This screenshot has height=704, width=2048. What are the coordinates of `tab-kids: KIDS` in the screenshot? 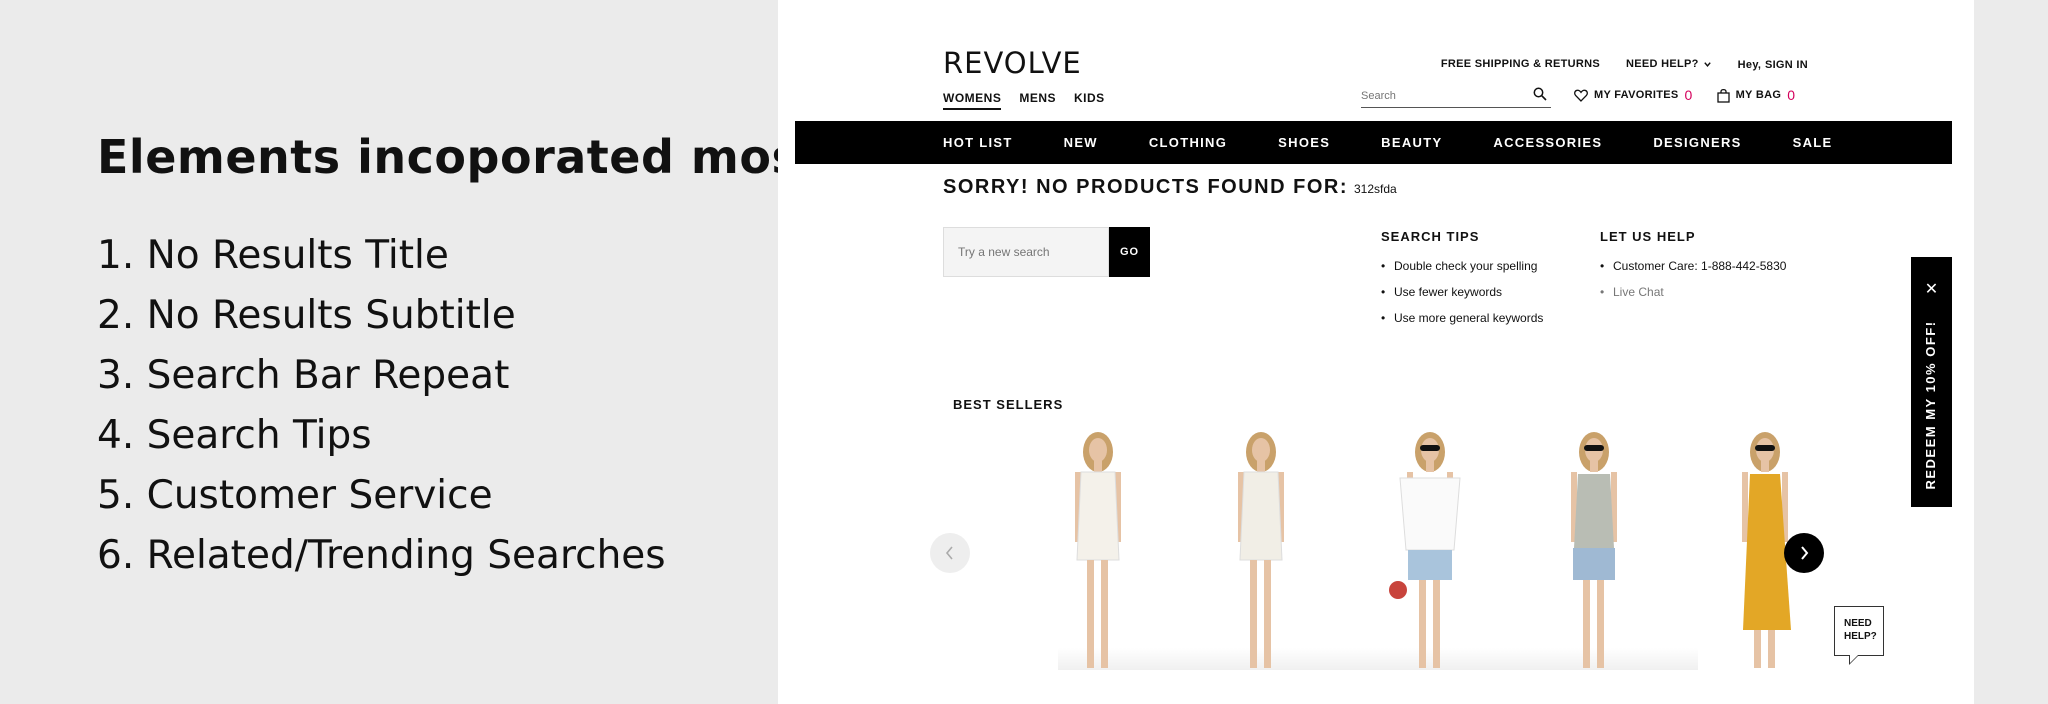 It's located at (1089, 100).